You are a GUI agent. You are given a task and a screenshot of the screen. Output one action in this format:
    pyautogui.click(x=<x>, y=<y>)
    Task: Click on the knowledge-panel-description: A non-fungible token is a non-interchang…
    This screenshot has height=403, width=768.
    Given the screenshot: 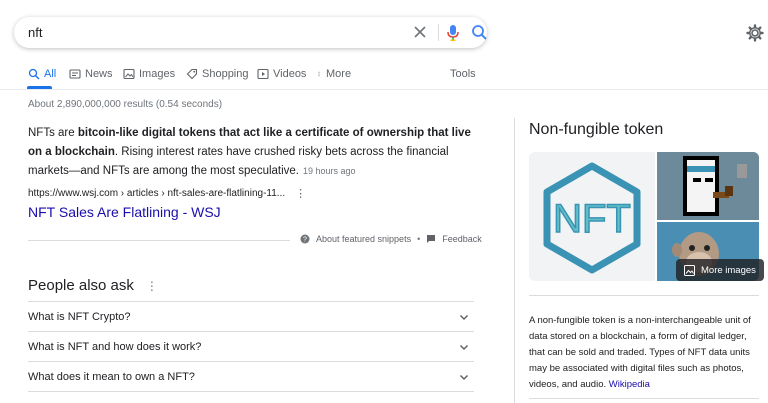 What is the action you would take?
    pyautogui.click(x=645, y=353)
    